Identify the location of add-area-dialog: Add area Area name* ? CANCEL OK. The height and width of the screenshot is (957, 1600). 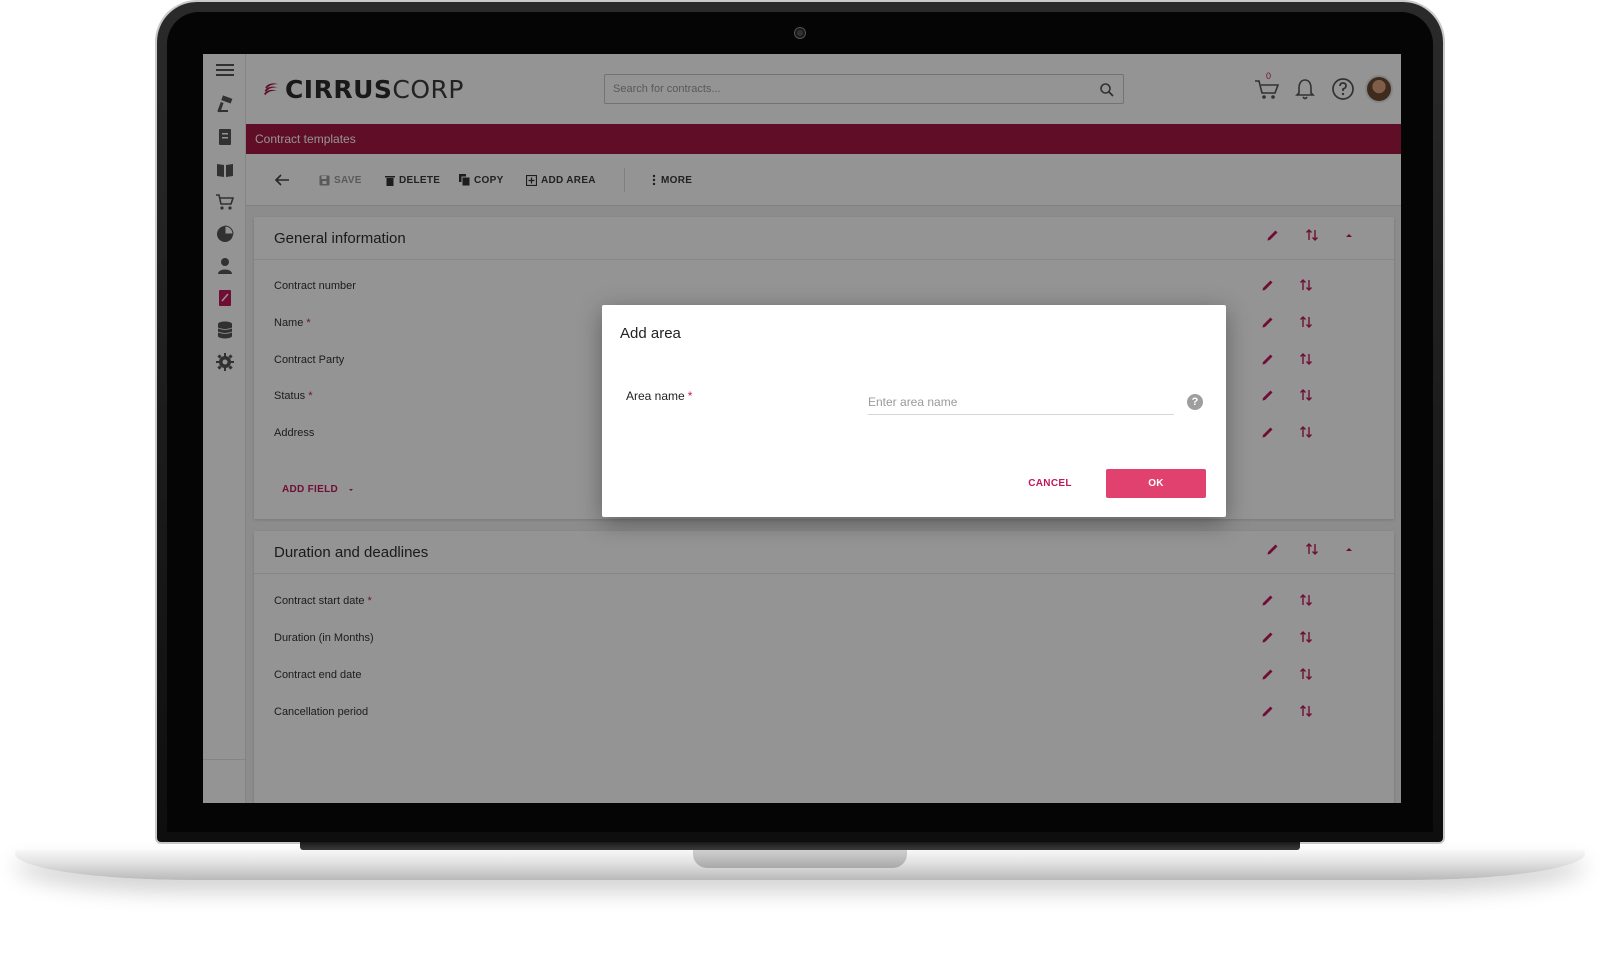
(914, 411).